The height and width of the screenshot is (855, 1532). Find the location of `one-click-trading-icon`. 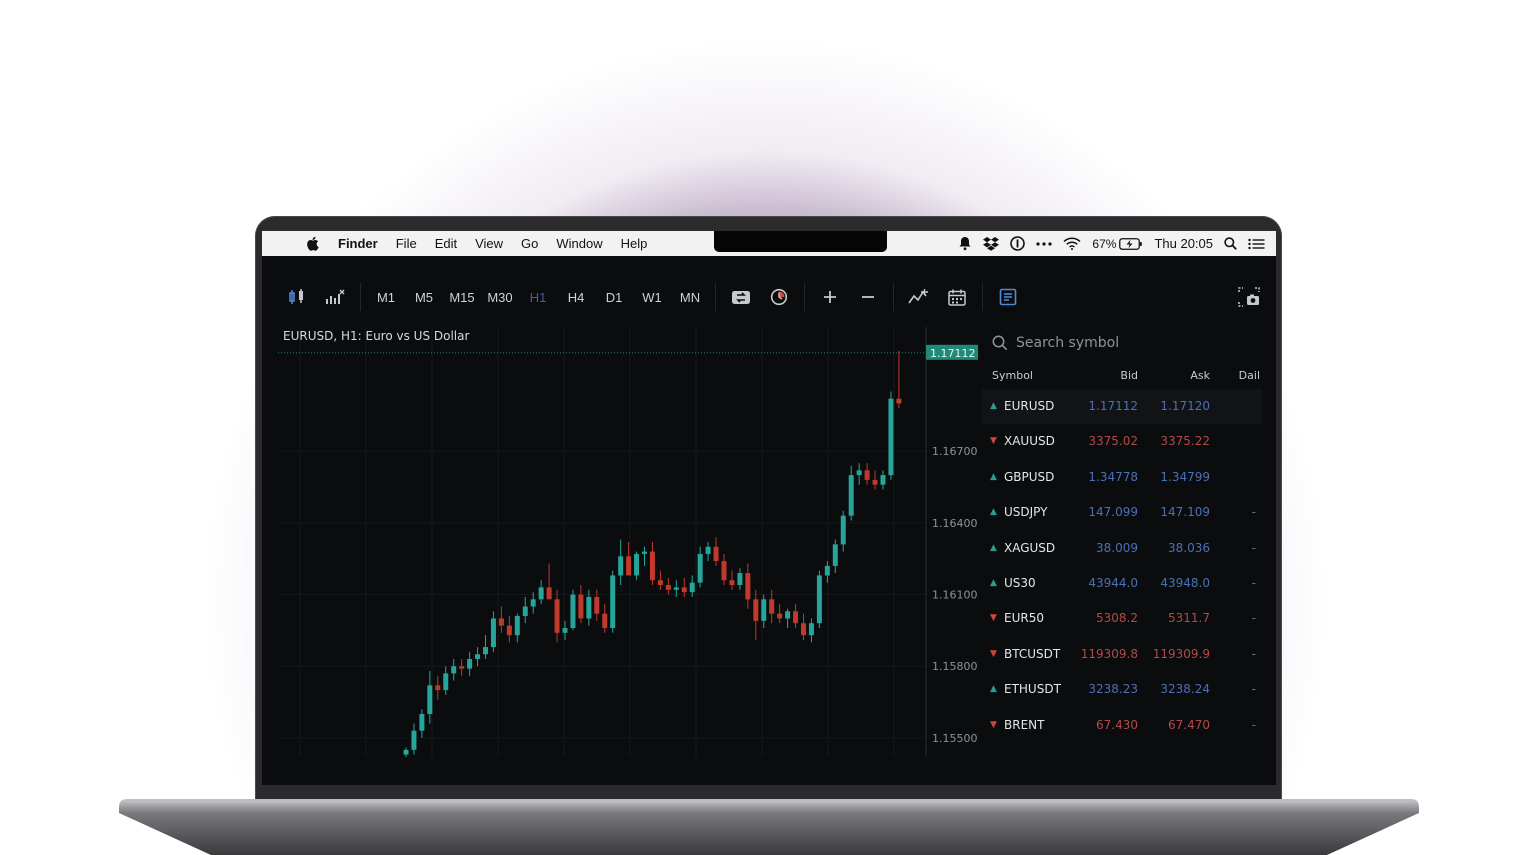

one-click-trading-icon is located at coordinates (741, 297).